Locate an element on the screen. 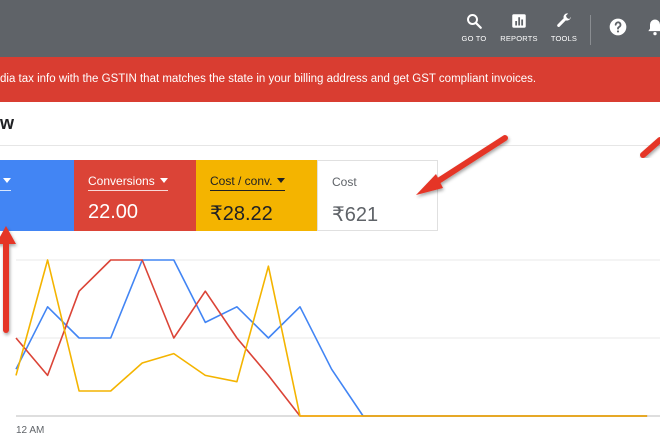 The height and width of the screenshot is (440, 660). scorecard-conversions: Conversions 22.00 is located at coordinates (135, 195).